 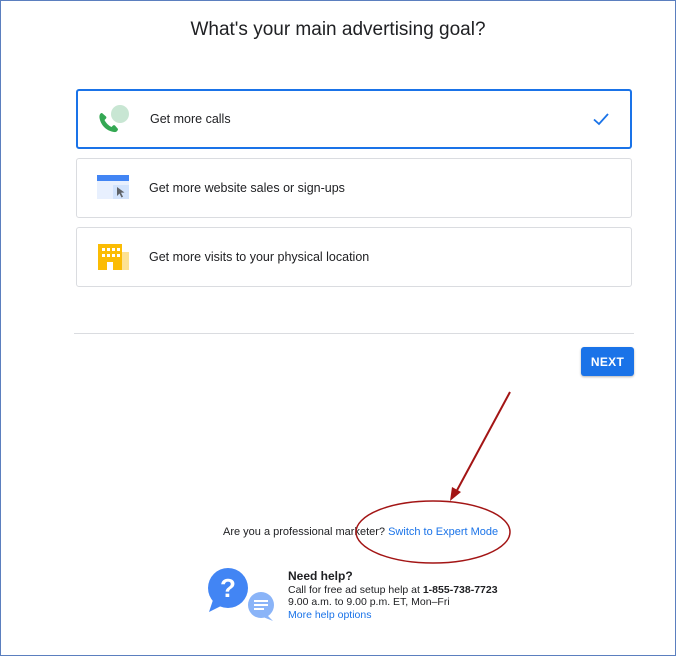 I want to click on help-call-text: Call for free ad setup help at, so click(x=354, y=589).